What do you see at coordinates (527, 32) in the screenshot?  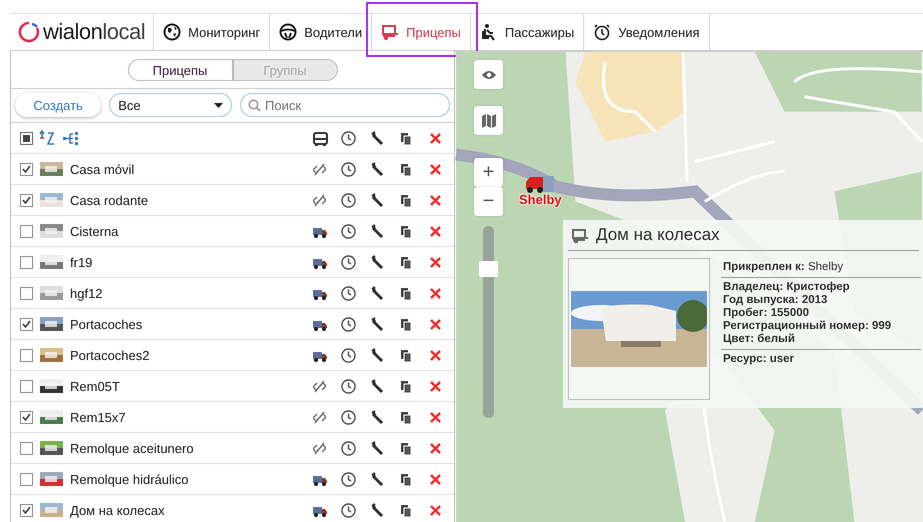 I see `nav-tab: Пассажиры` at bounding box center [527, 32].